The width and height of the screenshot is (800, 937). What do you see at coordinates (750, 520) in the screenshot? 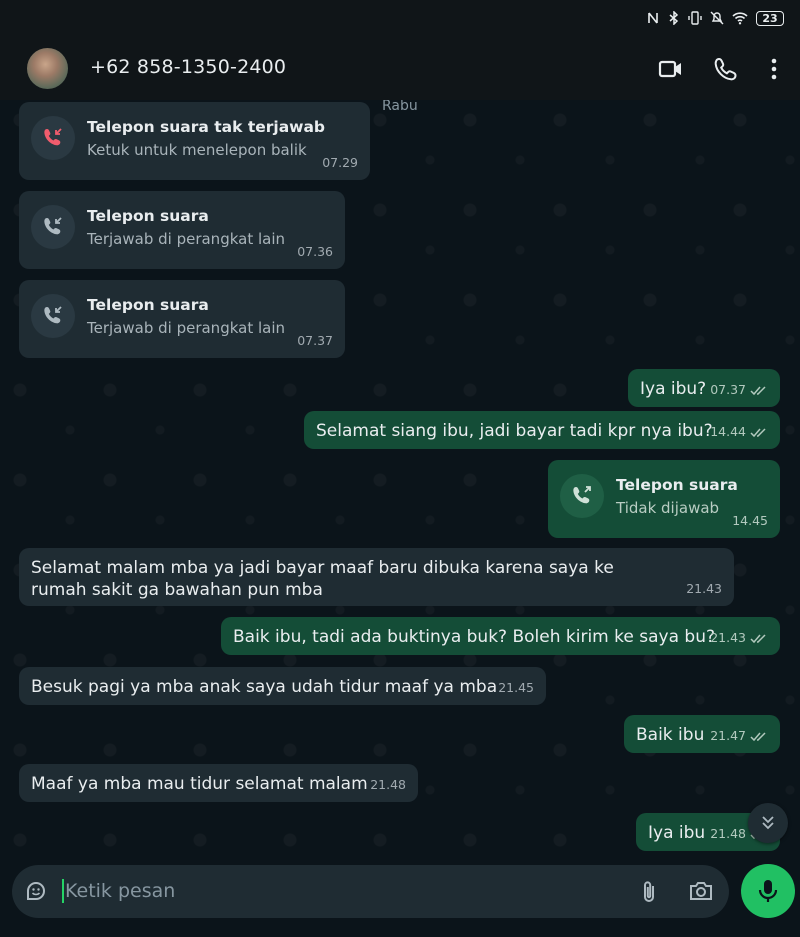
I see `message-time: 14.45` at bounding box center [750, 520].